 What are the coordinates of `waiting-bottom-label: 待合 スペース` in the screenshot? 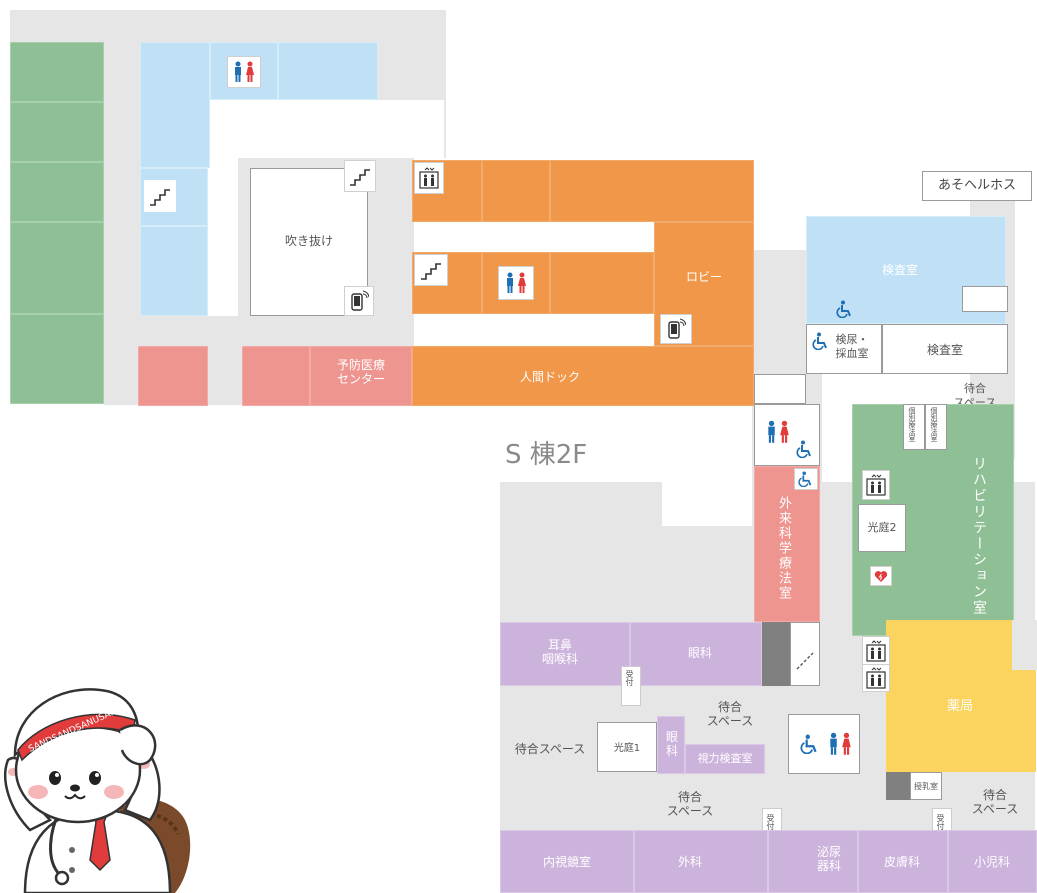 It's located at (690, 804).